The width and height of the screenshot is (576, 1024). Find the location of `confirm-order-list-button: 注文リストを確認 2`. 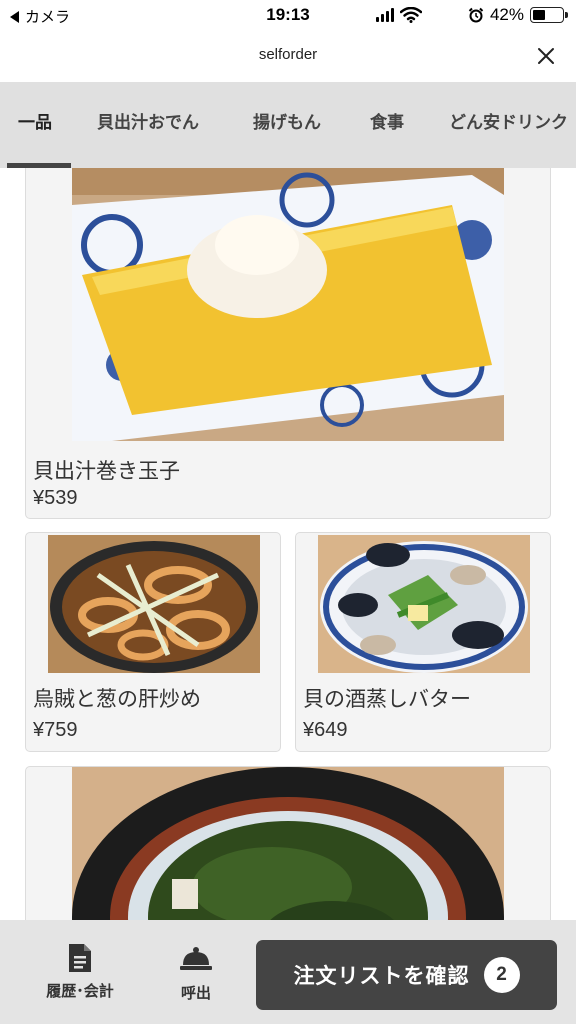

confirm-order-list-button: 注文リストを確認 2 is located at coordinates (406, 975).